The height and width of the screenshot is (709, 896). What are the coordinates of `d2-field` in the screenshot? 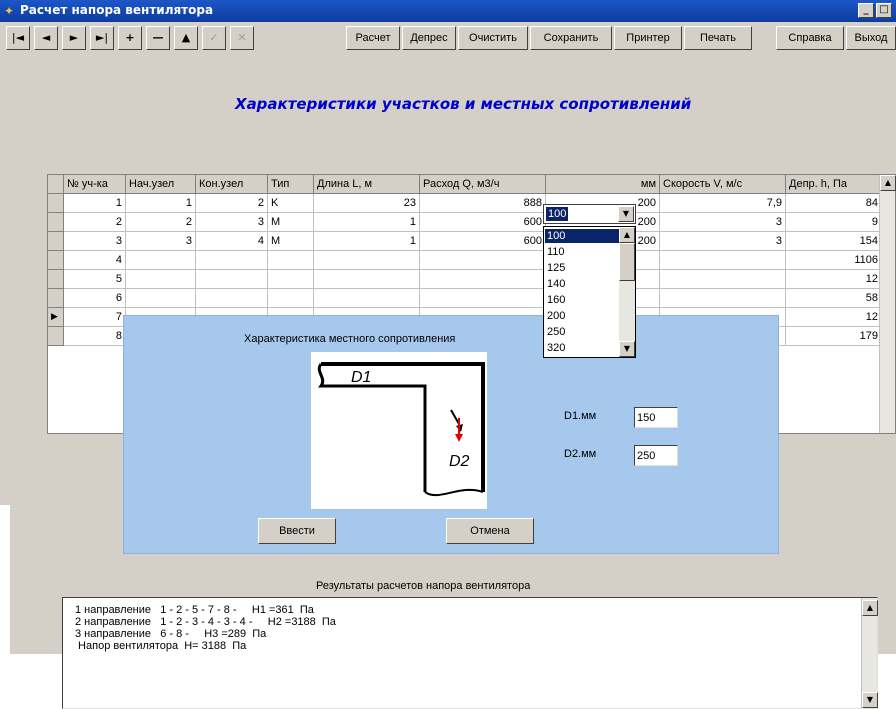 It's located at (656, 455).